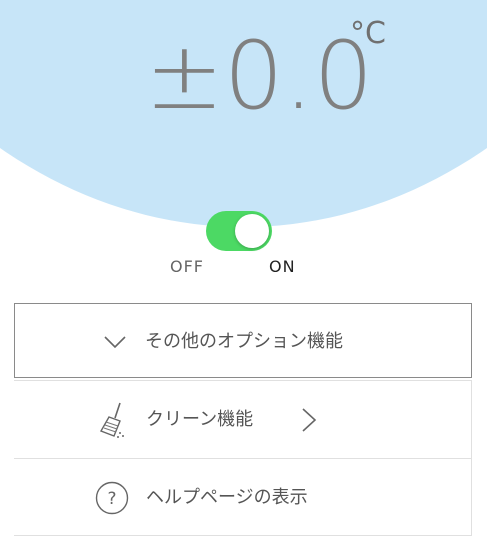  Describe the element at coordinates (115, 342) in the screenshot. I see `chevron-down-icon` at that location.